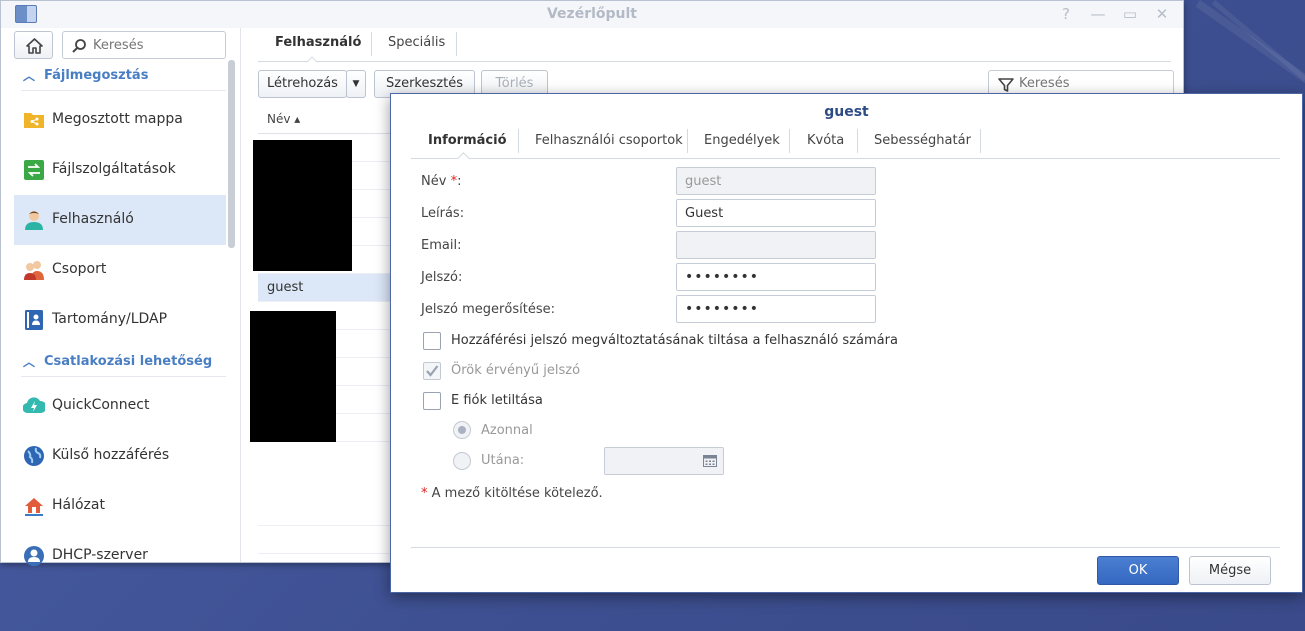 The width and height of the screenshot is (1305, 631). Describe the element at coordinates (846, 112) in the screenshot. I see `dialog-title: guest` at that location.